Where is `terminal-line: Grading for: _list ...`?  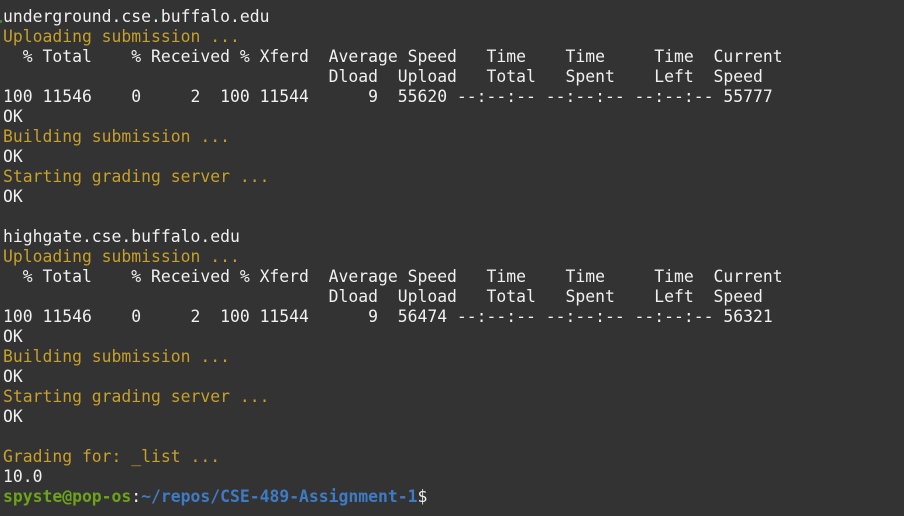 terminal-line: Grading for: _list ... is located at coordinates (112, 456).